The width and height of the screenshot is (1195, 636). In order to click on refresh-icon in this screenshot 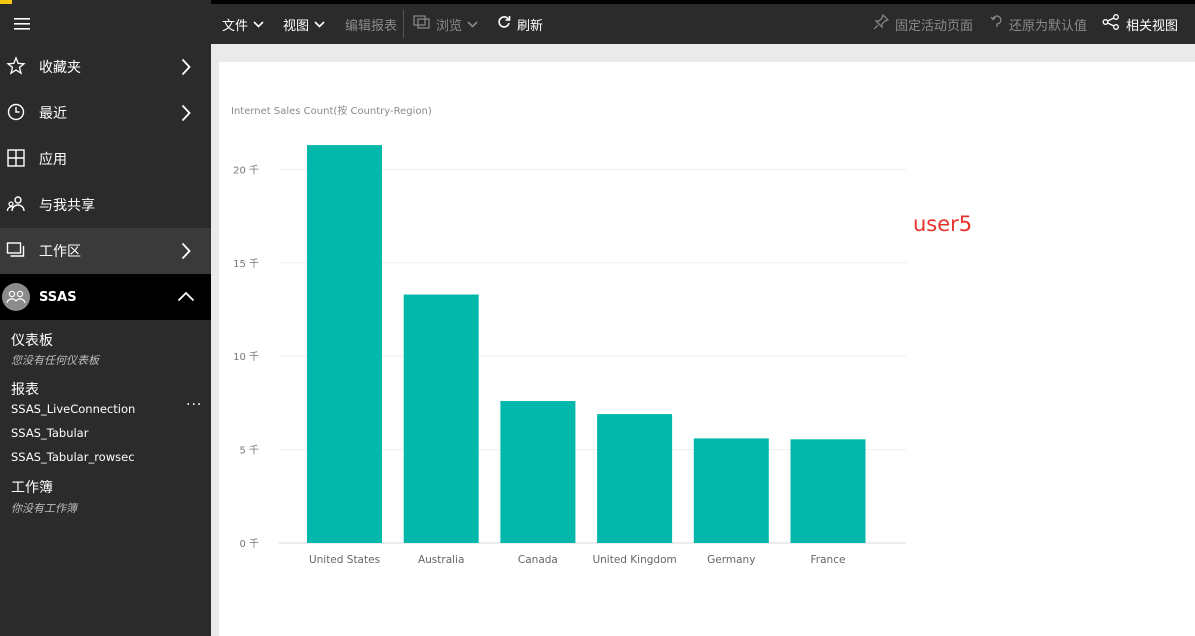, I will do `click(507, 24)`.